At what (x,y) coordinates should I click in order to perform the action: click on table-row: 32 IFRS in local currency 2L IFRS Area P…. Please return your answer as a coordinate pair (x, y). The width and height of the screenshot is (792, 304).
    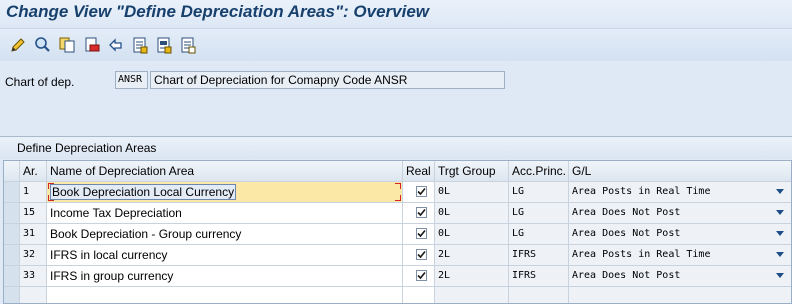
    Looking at the image, I should click on (397, 255).